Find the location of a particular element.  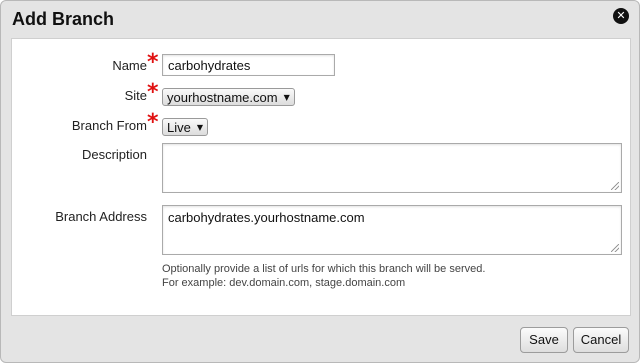

site-required-marker: * is located at coordinates (153, 92).